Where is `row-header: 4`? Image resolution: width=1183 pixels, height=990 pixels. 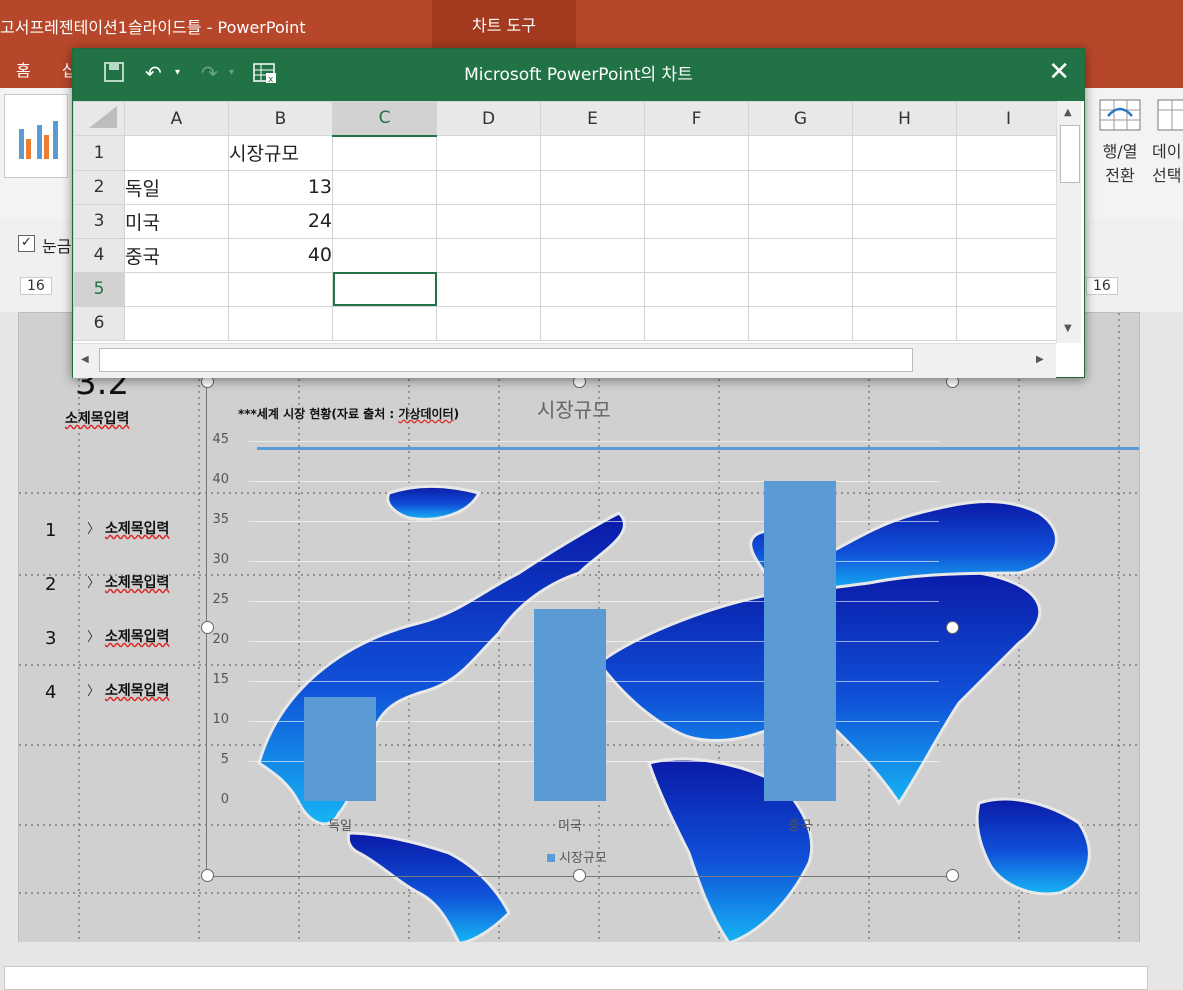 row-header: 4 is located at coordinates (99, 255).